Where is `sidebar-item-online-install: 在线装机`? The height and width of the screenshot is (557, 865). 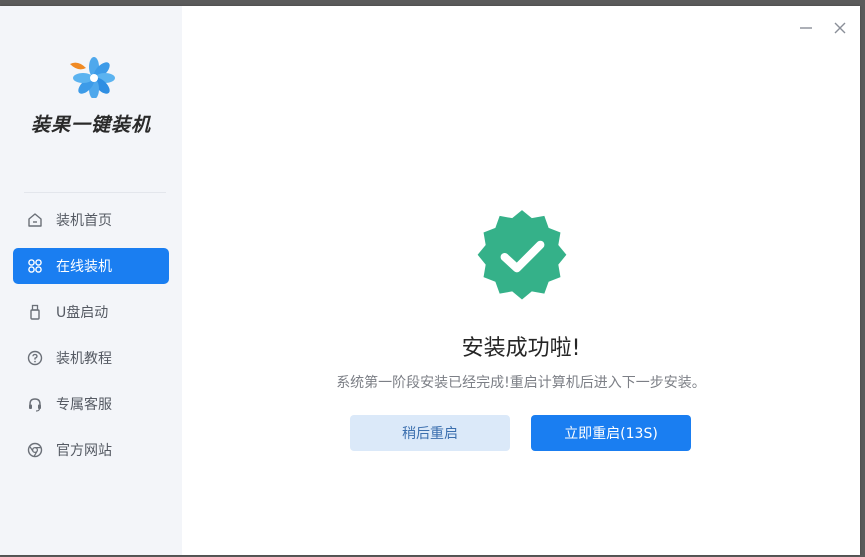
sidebar-item-online-install: 在线装机 is located at coordinates (91, 266).